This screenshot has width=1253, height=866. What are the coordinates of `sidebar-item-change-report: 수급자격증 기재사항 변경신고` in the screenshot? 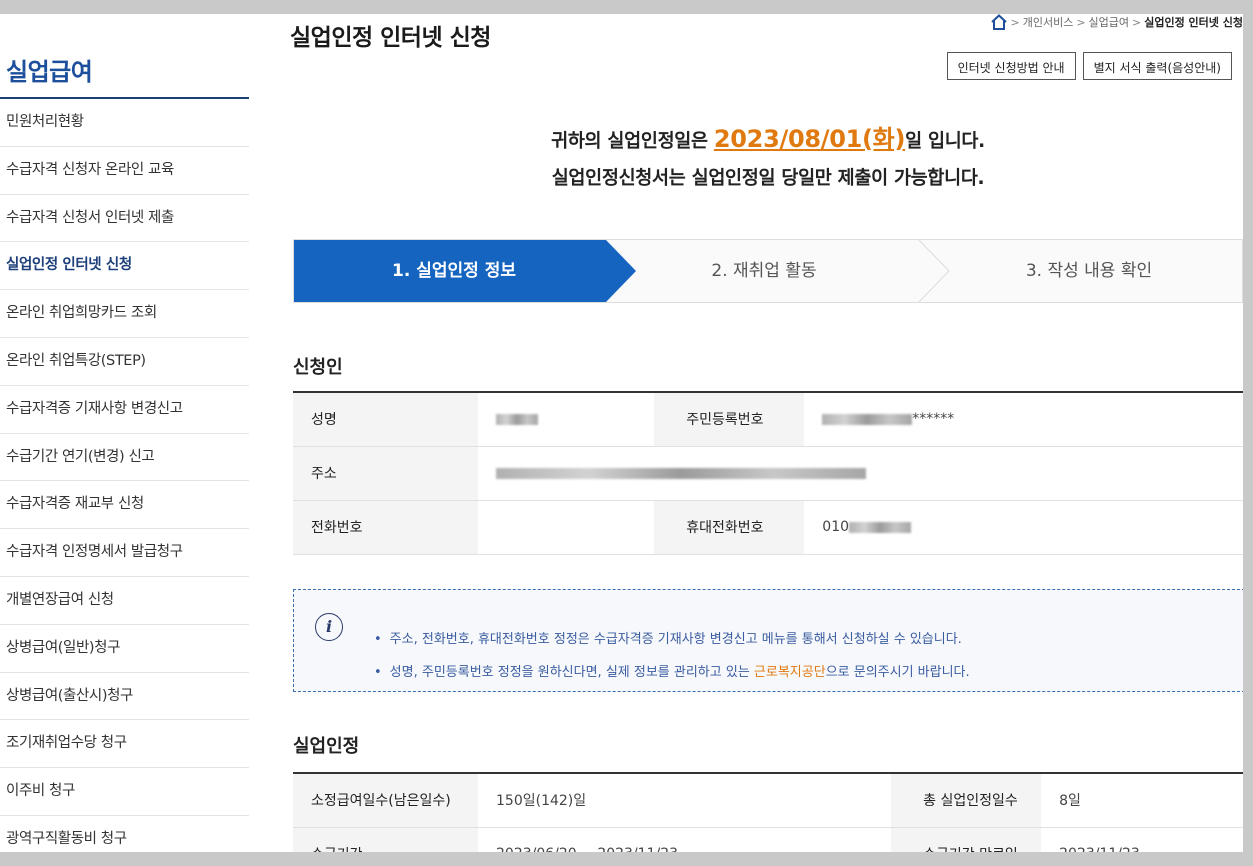 It's located at (124, 410).